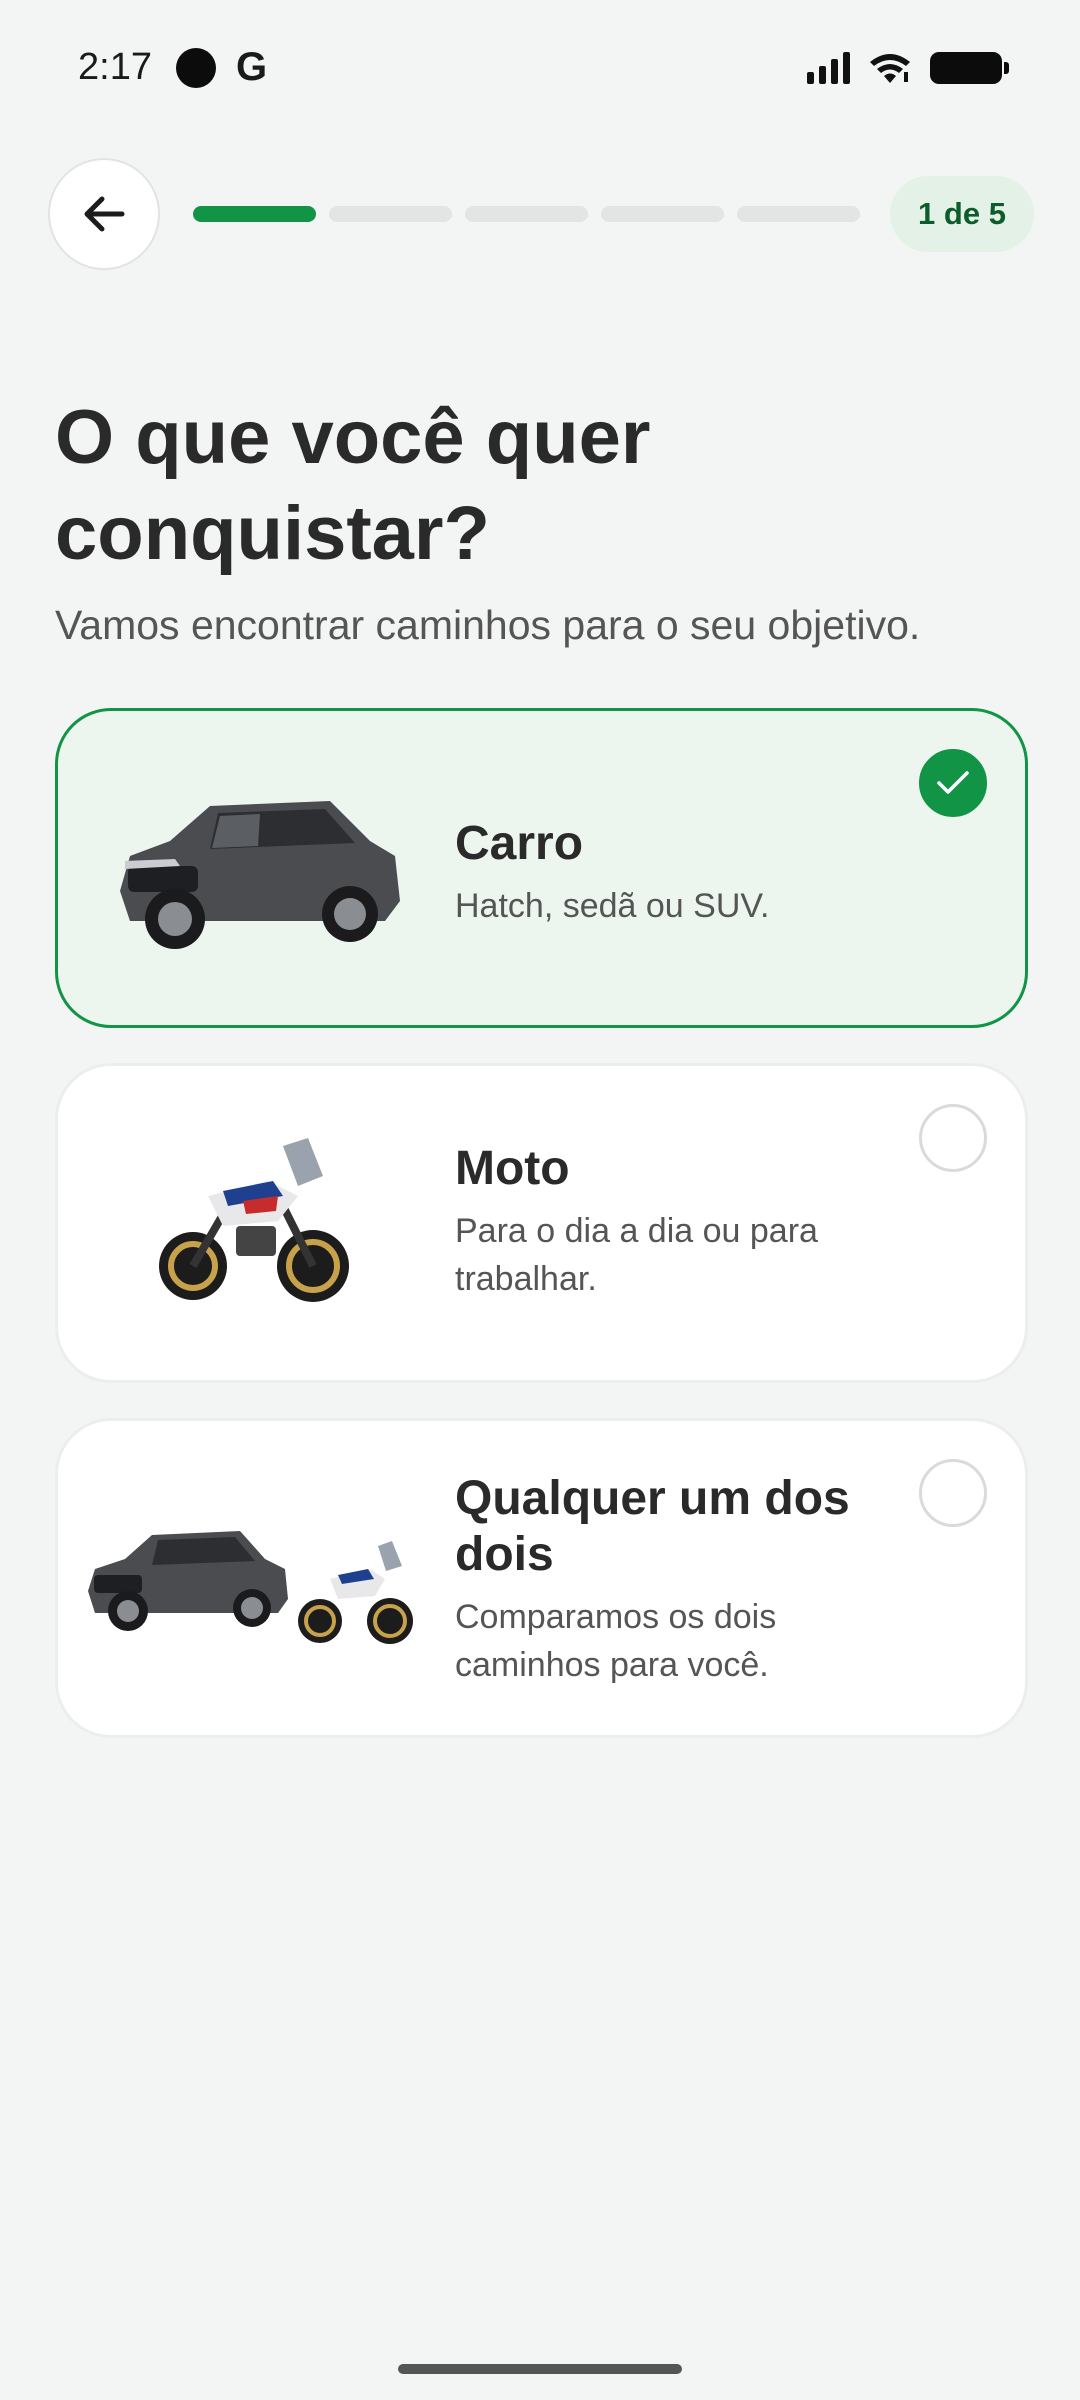 The height and width of the screenshot is (2400, 1080). I want to click on battery-icon, so click(969, 67).